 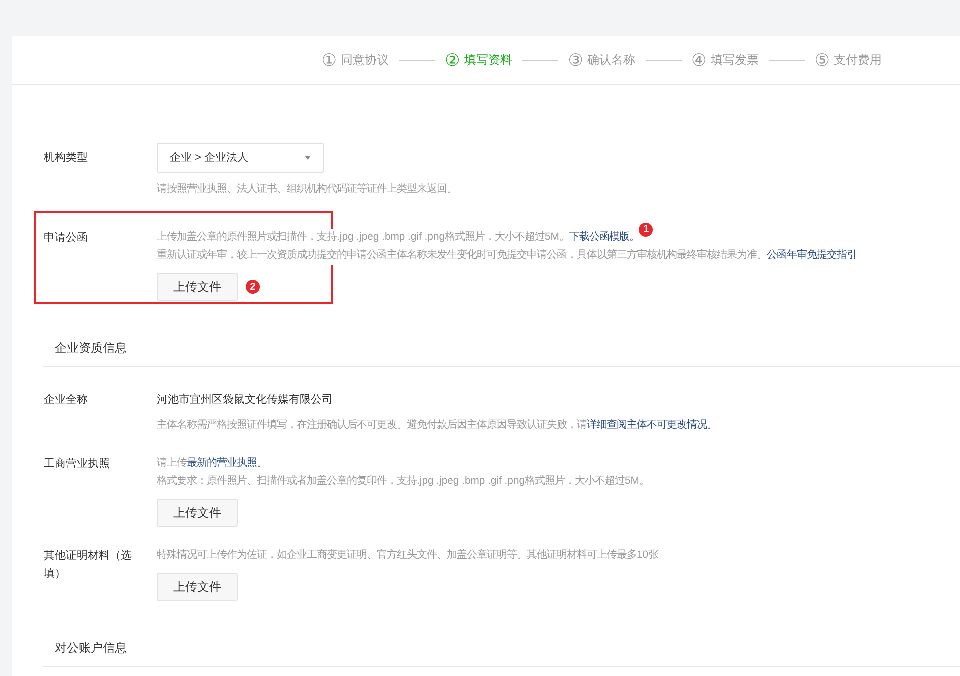 What do you see at coordinates (91, 648) in the screenshot?
I see `section-title: 对公账户信息` at bounding box center [91, 648].